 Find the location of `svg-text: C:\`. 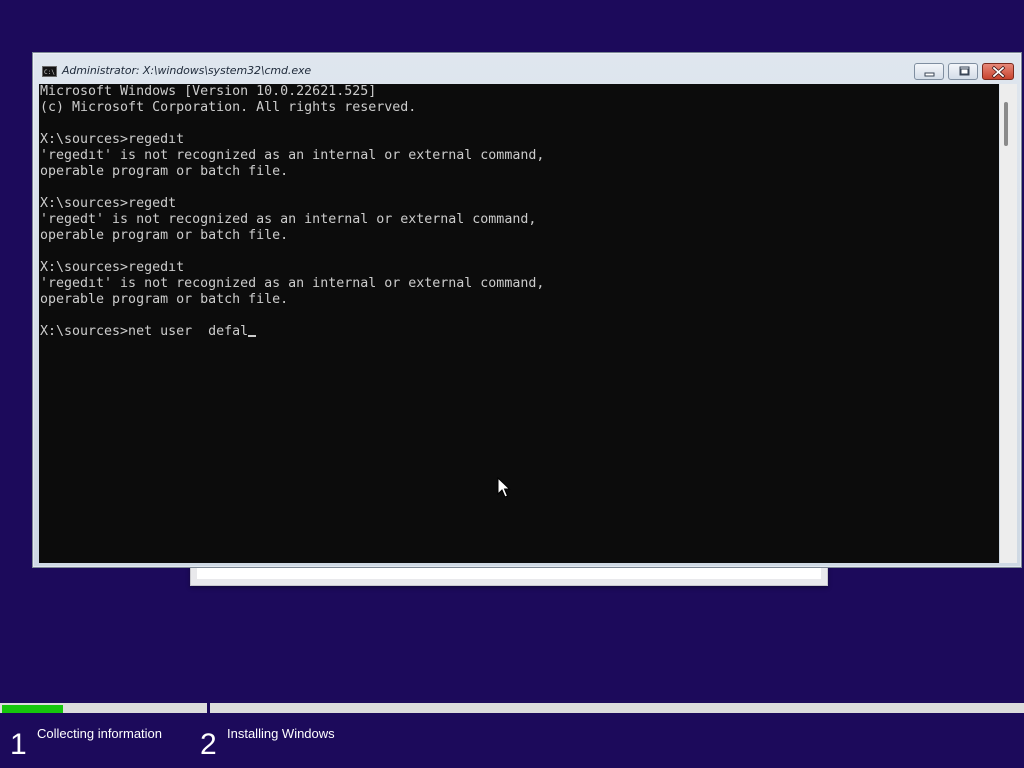

svg-text: C:\ is located at coordinates (49, 72).